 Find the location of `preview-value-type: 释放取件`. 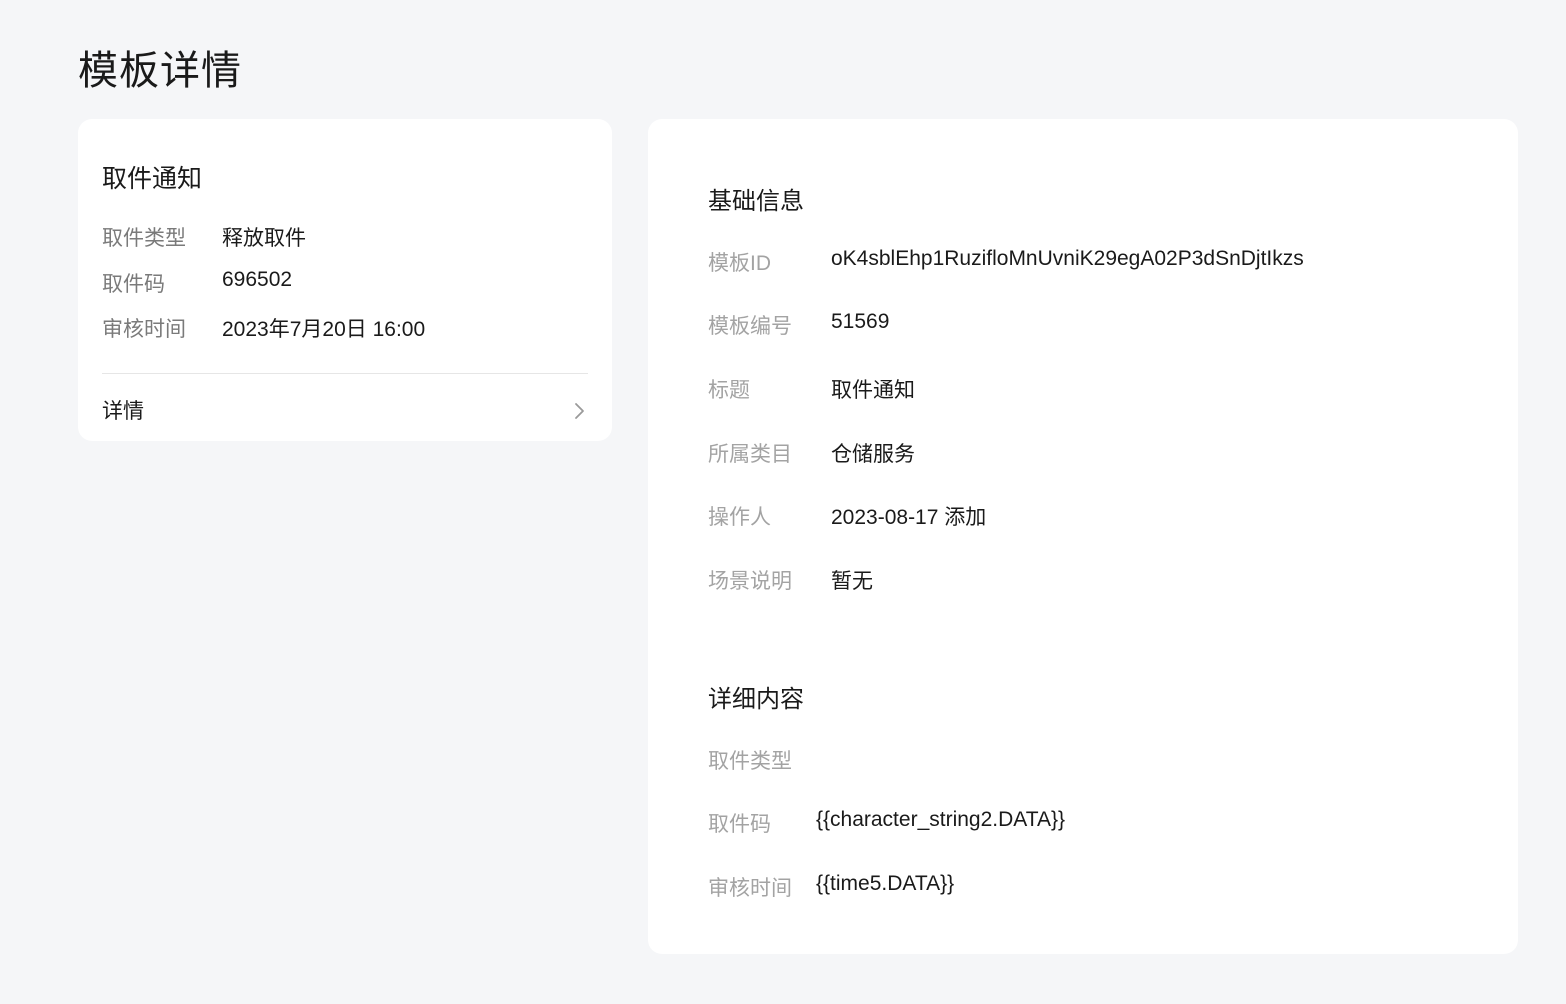

preview-value-type: 释放取件 is located at coordinates (264, 238).